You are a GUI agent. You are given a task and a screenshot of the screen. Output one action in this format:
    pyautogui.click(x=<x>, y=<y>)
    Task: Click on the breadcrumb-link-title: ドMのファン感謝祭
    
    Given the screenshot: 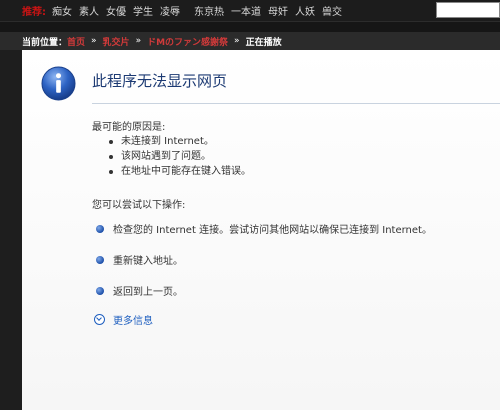 What is the action you would take?
    pyautogui.click(x=187, y=41)
    